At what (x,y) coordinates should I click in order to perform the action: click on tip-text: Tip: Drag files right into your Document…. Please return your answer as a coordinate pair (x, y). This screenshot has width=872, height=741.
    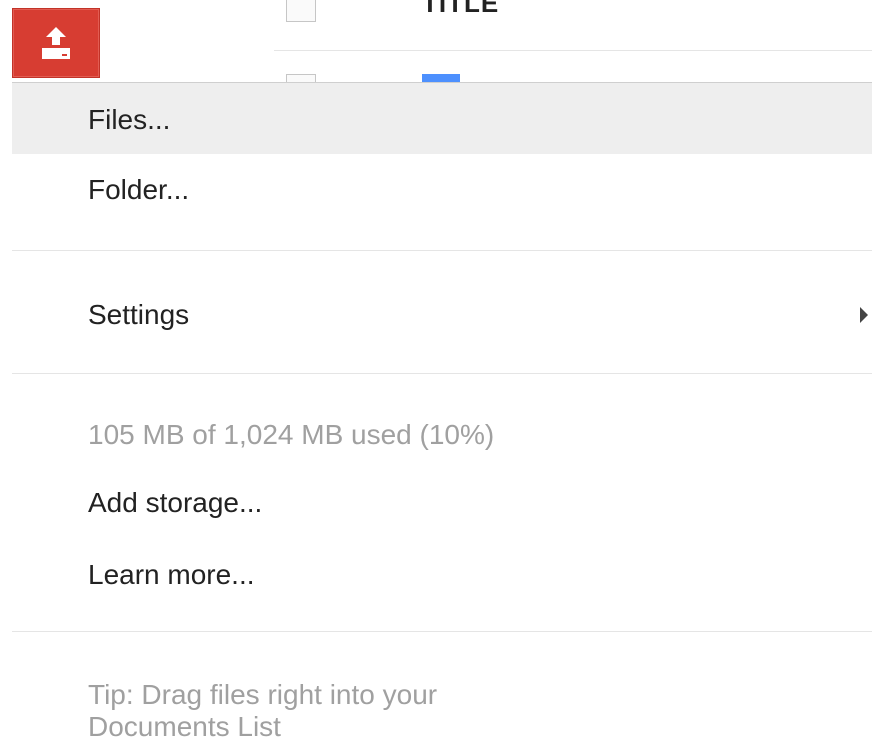
    Looking at the image, I should click on (263, 710).